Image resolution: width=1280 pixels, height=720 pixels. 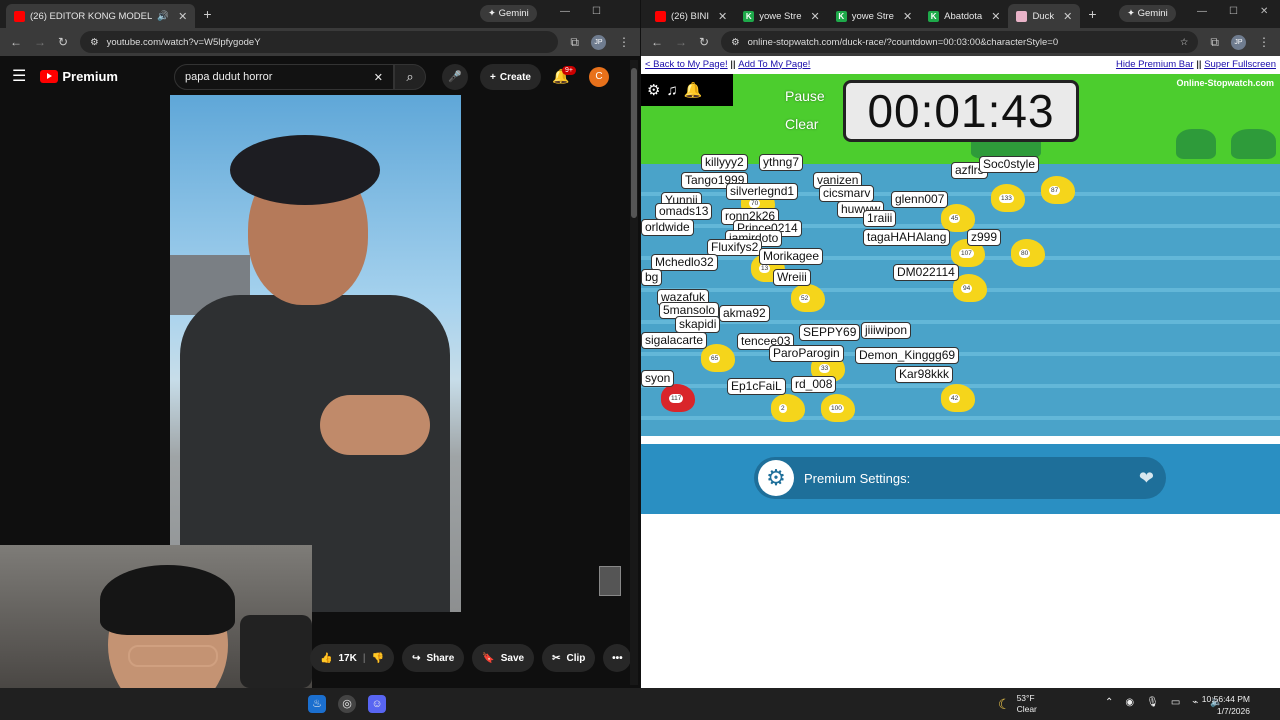 What do you see at coordinates (1155, 64) in the screenshot?
I see `hide-premium-bar-link: Hide Premium Bar` at bounding box center [1155, 64].